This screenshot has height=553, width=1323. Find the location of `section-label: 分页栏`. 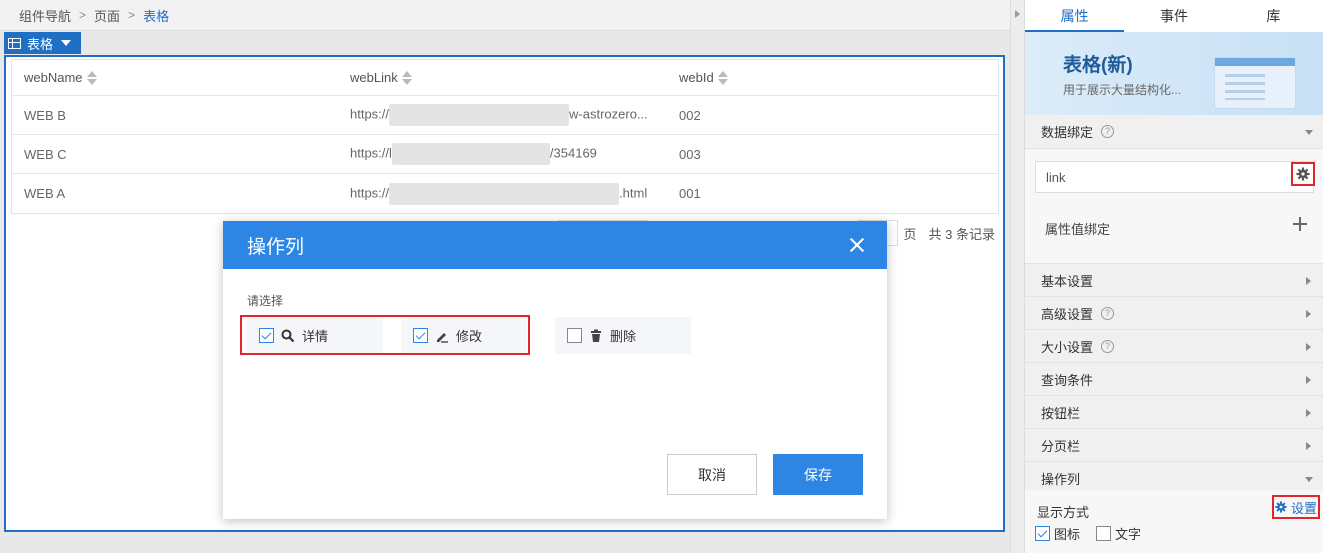

section-label: 分页栏 is located at coordinates (1061, 446).